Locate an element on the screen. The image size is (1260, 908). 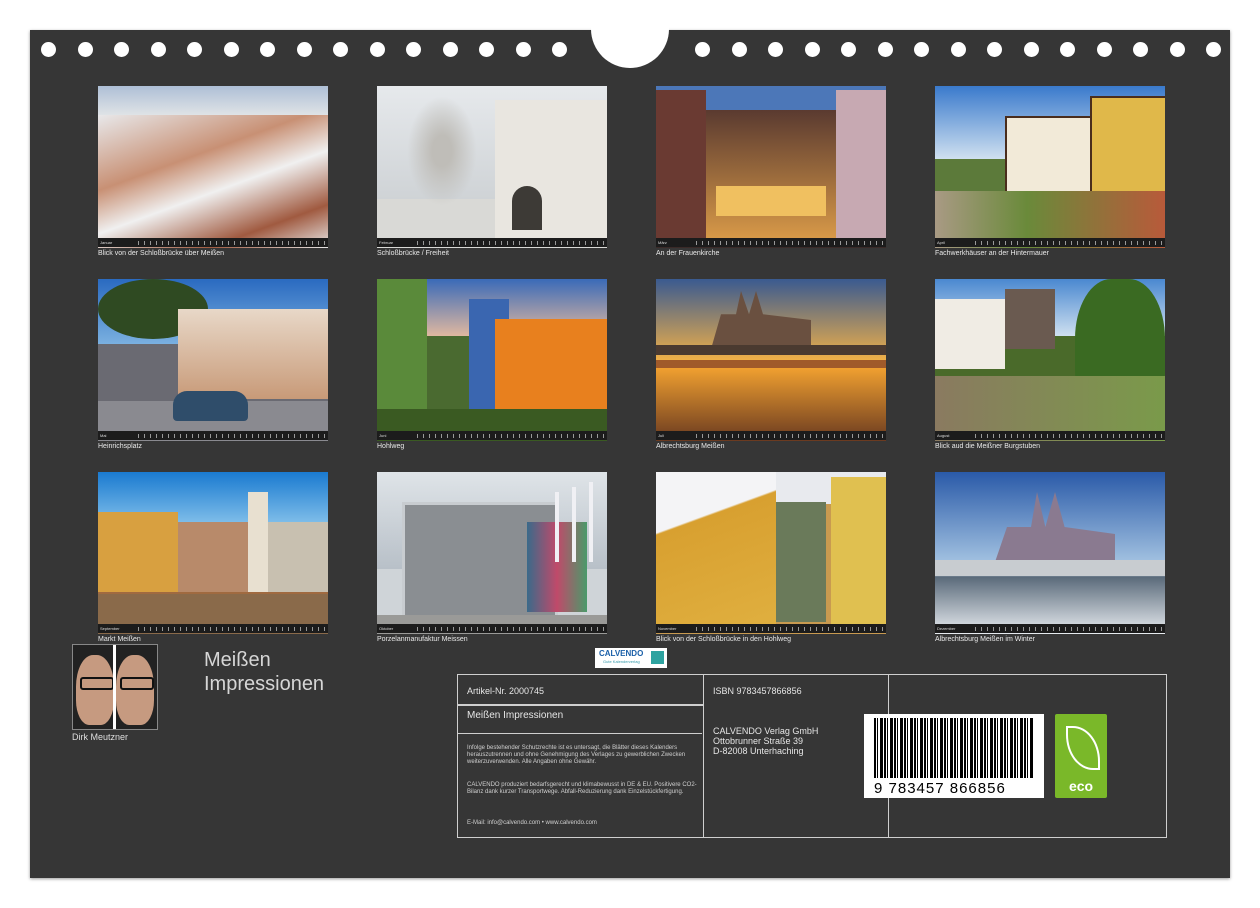
photo-caption: Heinrichsplatz is located at coordinates (120, 446).